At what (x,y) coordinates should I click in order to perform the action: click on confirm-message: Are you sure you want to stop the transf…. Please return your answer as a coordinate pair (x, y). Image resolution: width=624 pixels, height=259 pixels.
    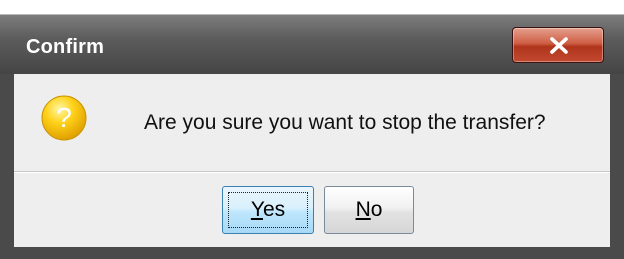
    Looking at the image, I should click on (345, 122).